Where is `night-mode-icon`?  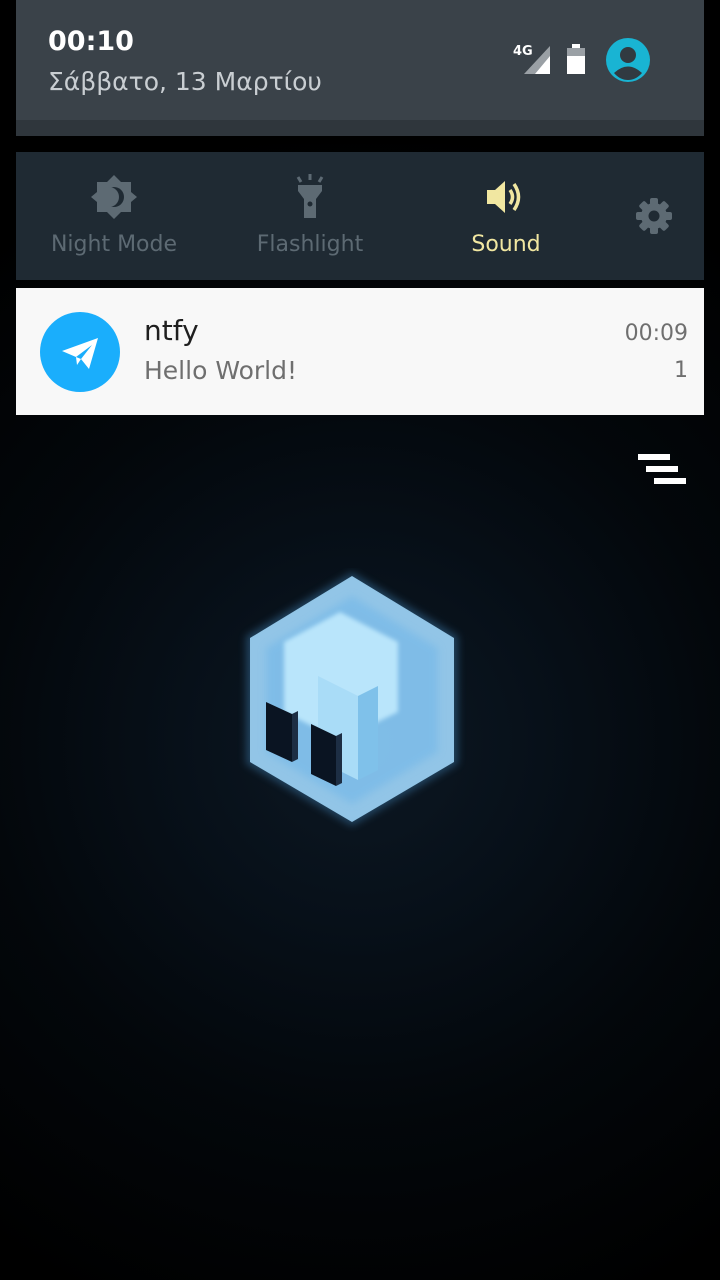
night-mode-icon is located at coordinates (114, 197).